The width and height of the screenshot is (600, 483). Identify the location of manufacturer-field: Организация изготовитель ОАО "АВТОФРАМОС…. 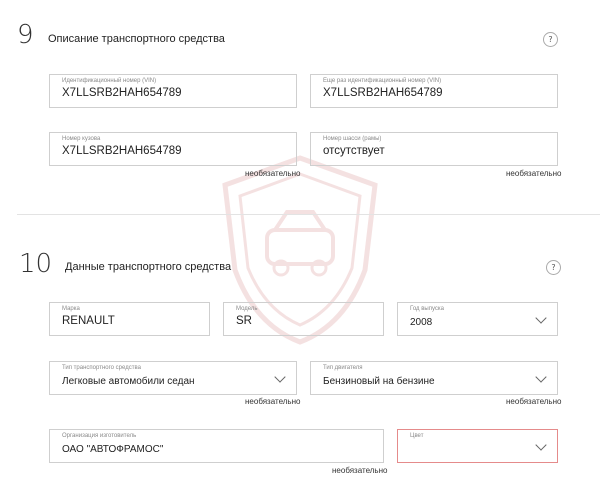
(216, 446).